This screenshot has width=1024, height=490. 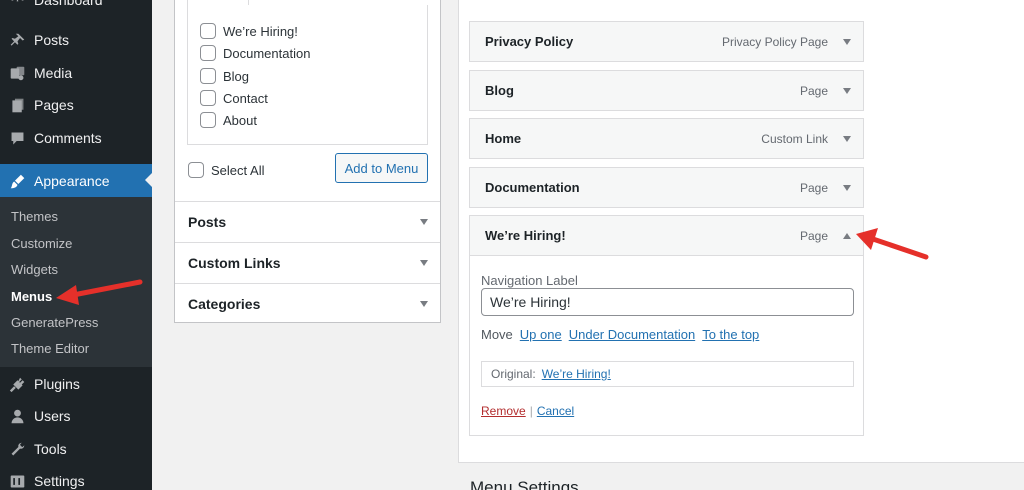 I want to click on sidebar-item-appearance: Appearance, so click(x=76, y=181).